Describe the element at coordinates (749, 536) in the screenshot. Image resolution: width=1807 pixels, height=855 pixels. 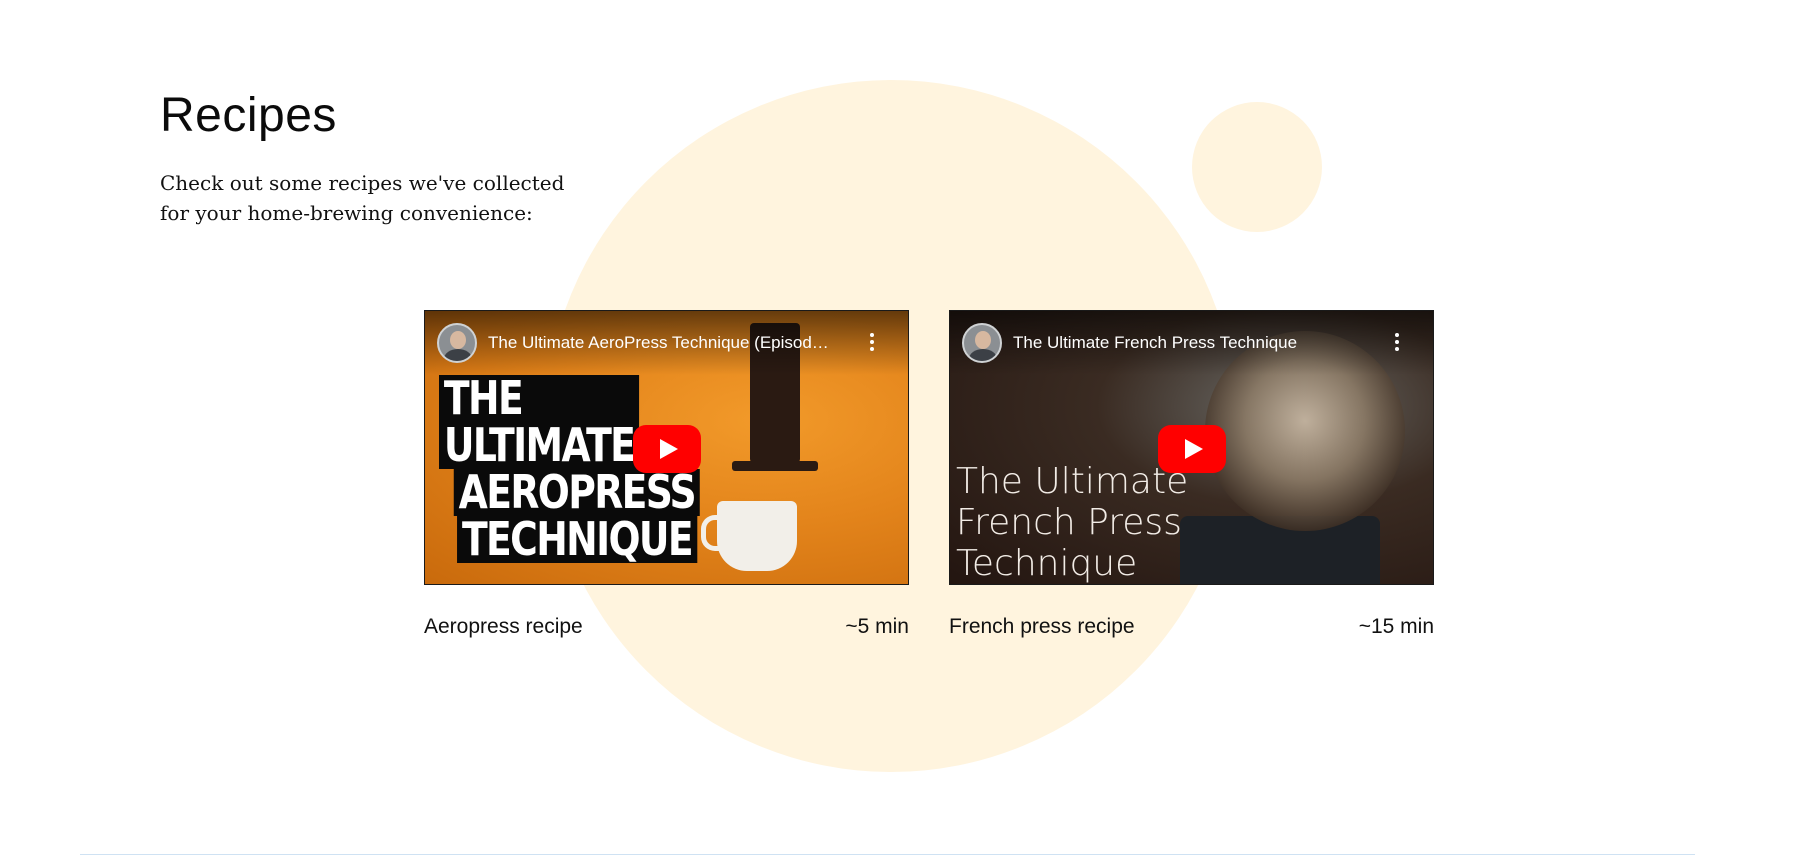
I see `mug-illustration` at that location.